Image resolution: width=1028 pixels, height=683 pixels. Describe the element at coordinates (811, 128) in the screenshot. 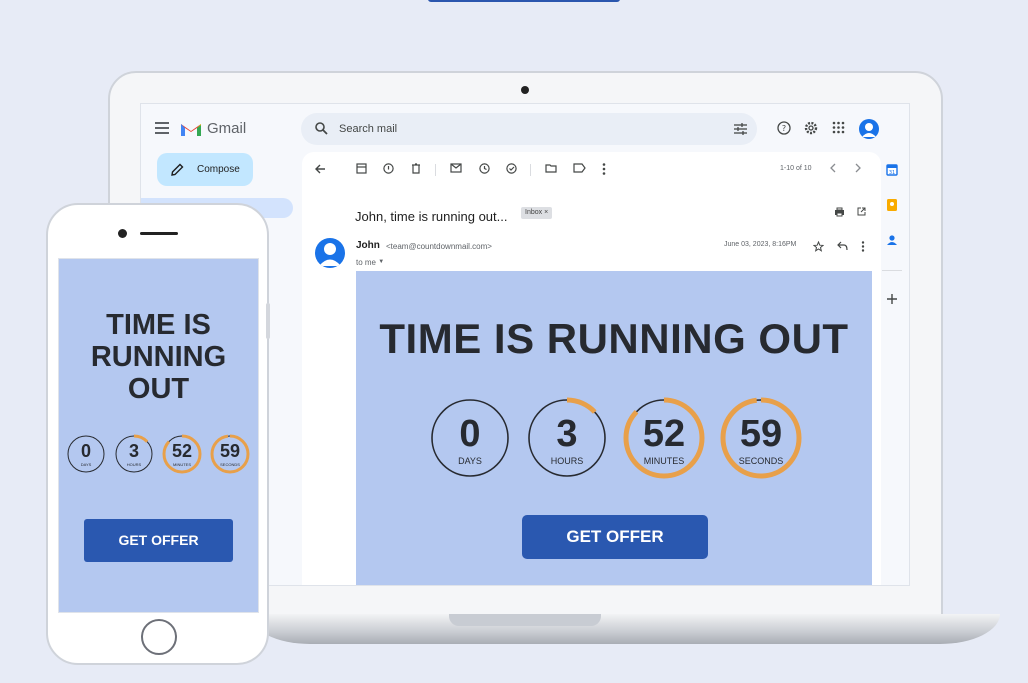

I see `settings-gear-icon` at that location.